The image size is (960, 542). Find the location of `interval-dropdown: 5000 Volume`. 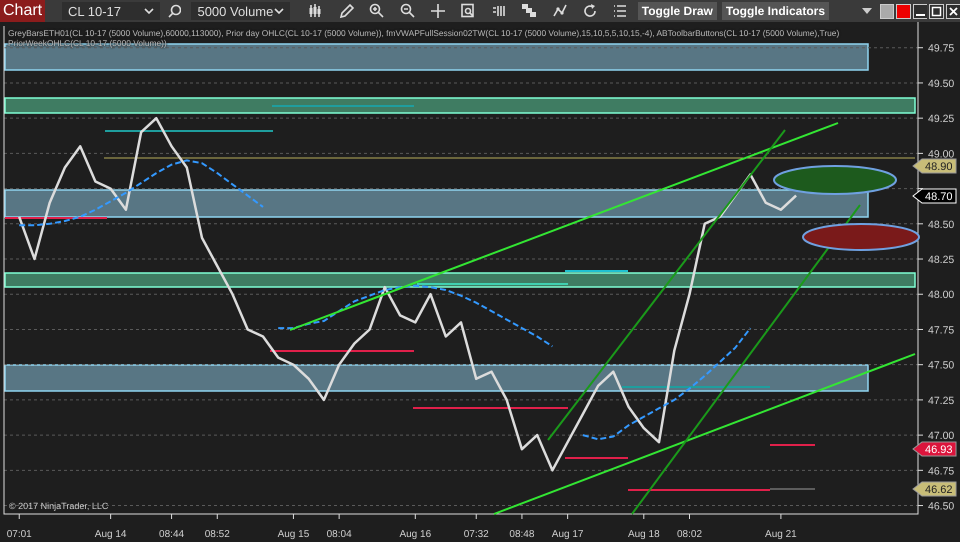

interval-dropdown: 5000 Volume is located at coordinates (240, 11).